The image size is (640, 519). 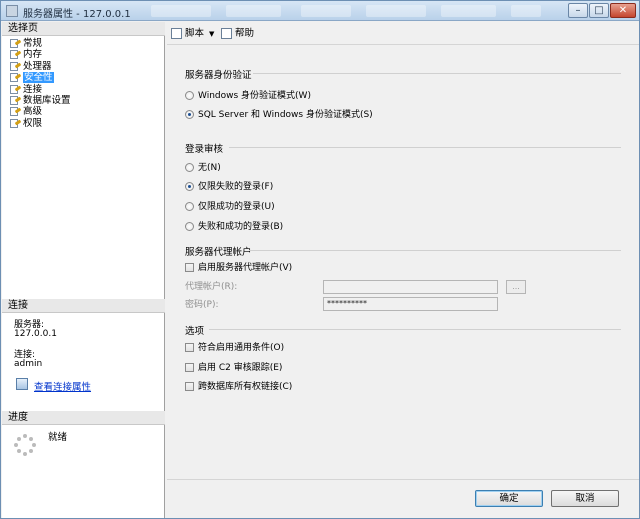 I want to click on select-page-header: 选择页, so click(x=83, y=29).